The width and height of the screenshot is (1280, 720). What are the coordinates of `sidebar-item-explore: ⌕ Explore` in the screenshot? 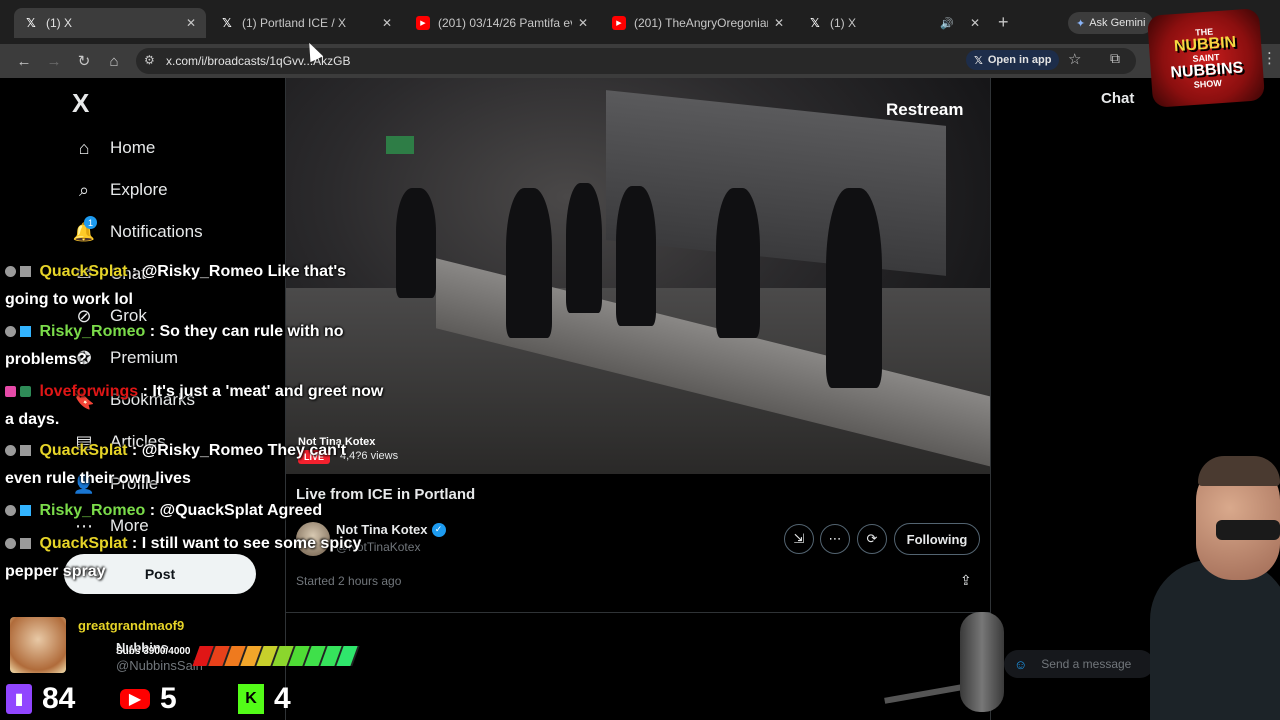 It's located at (120, 190).